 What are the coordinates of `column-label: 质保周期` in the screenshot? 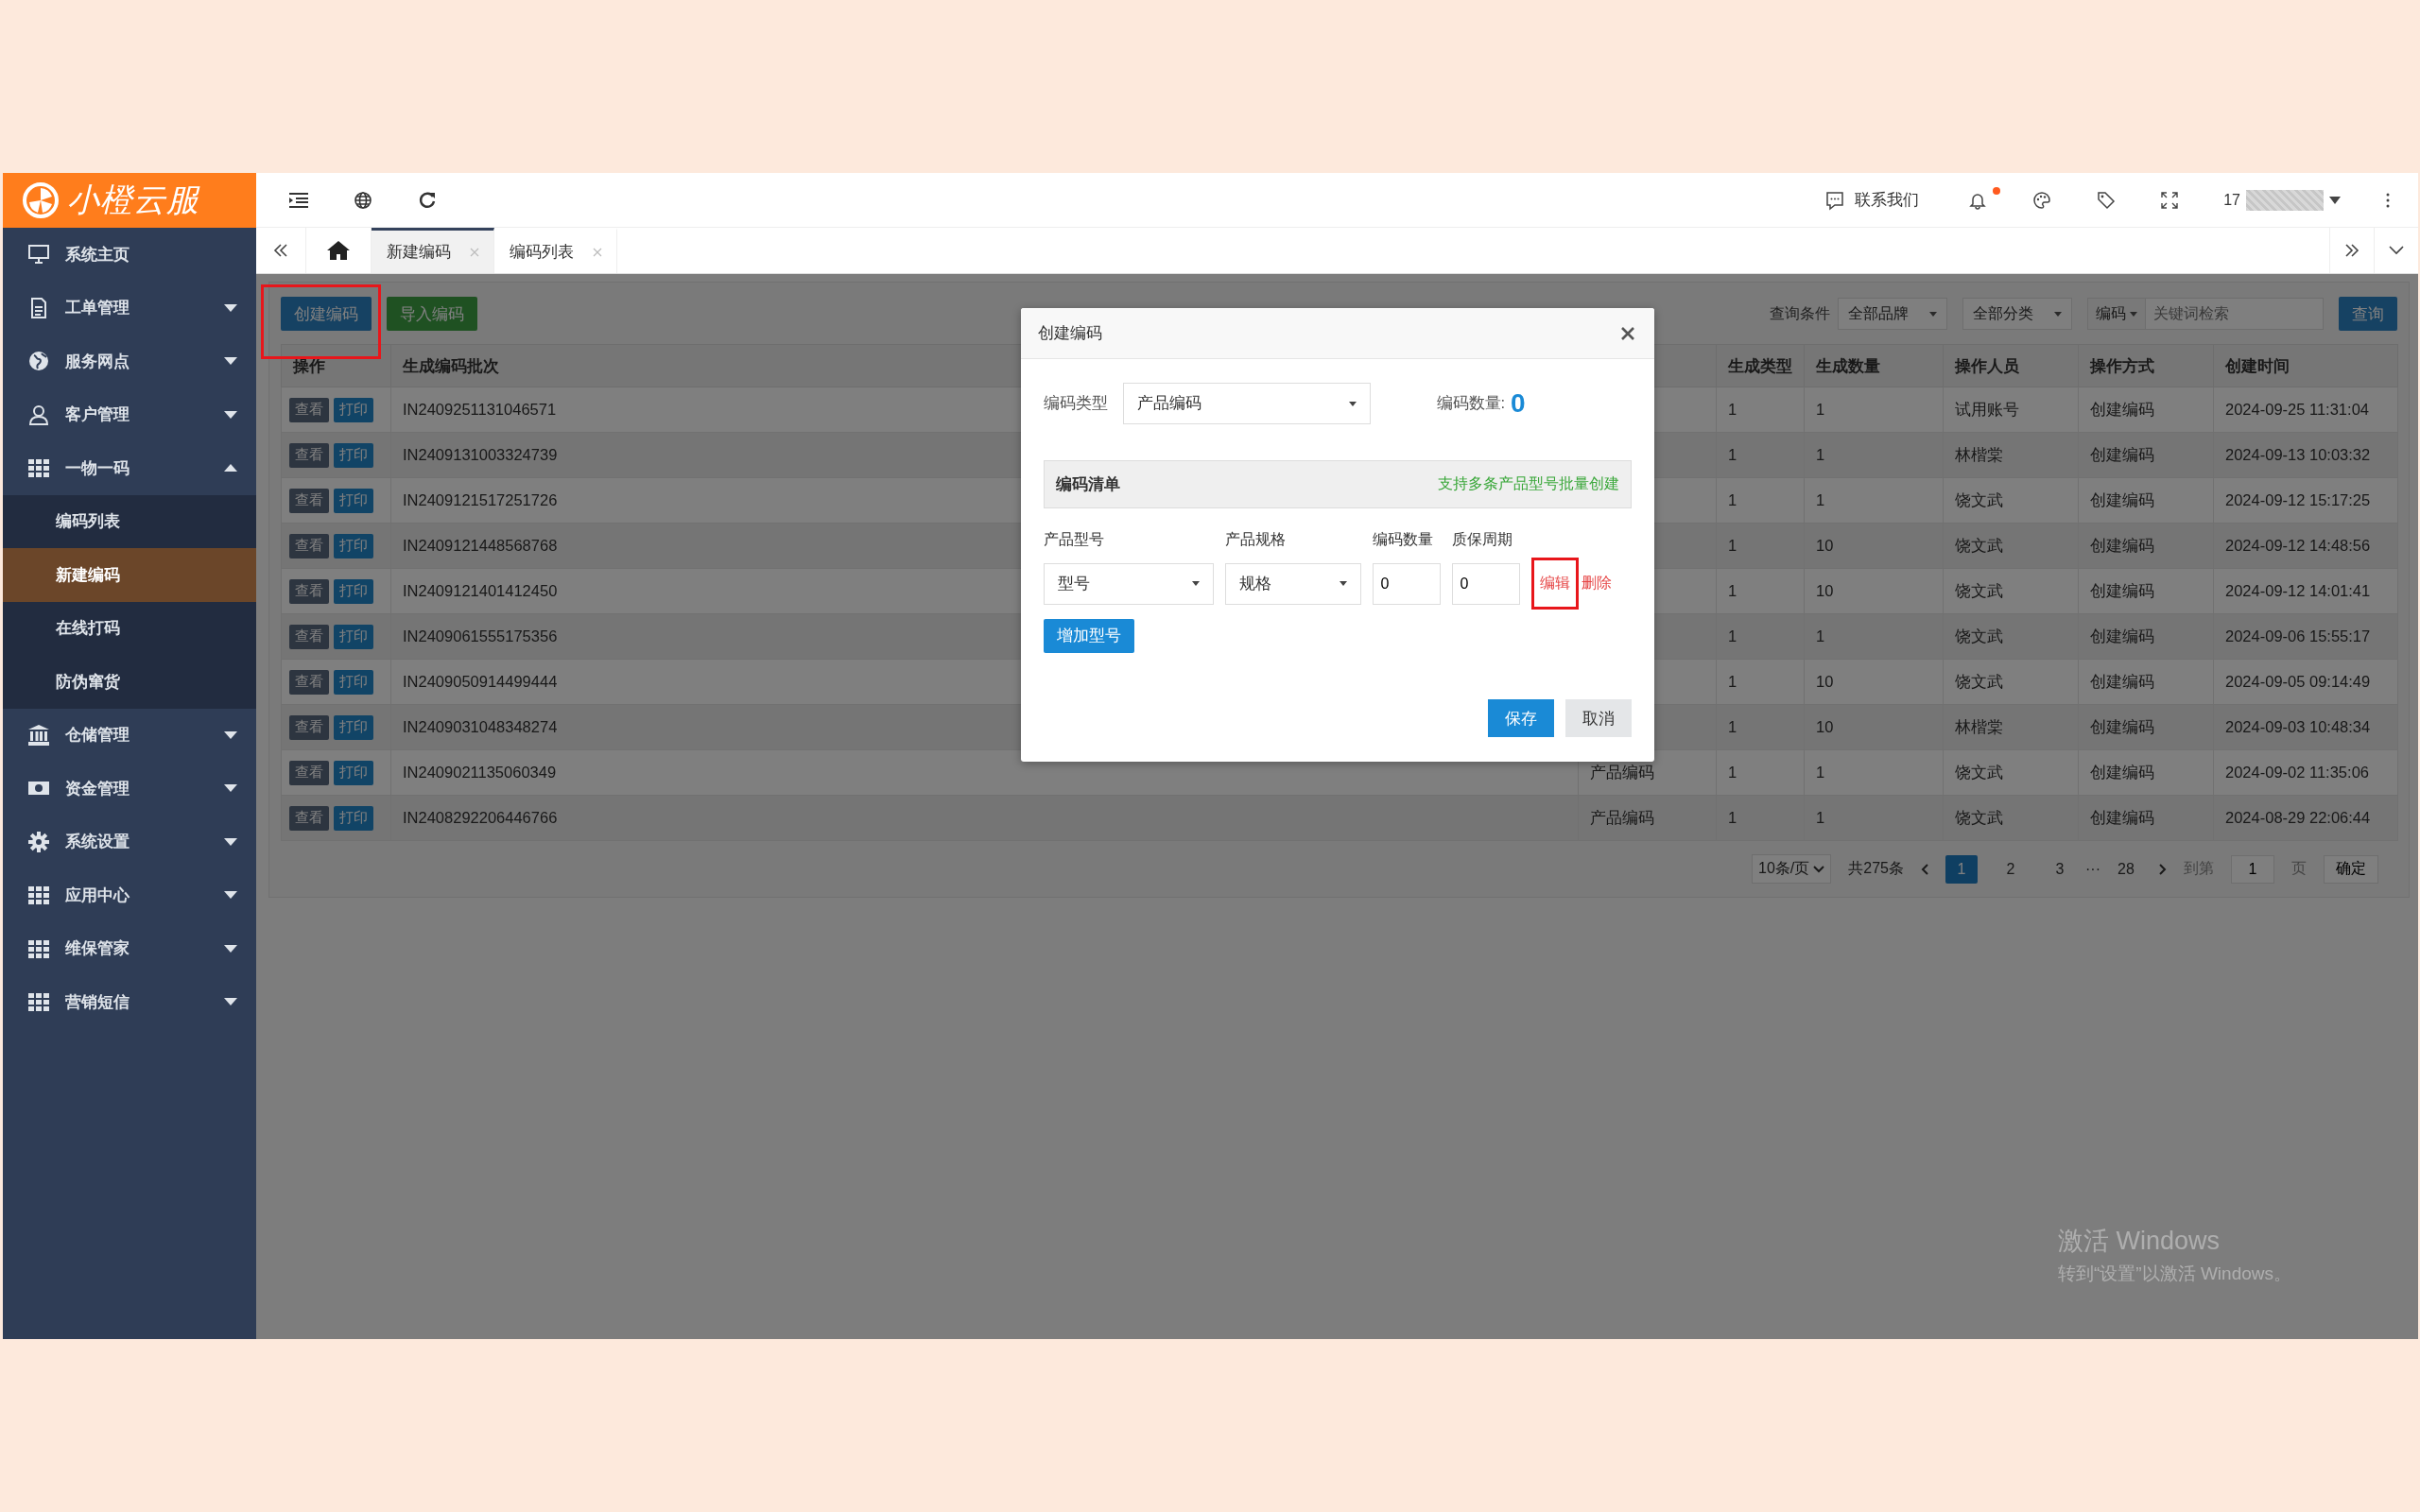 It's located at (1482, 539).